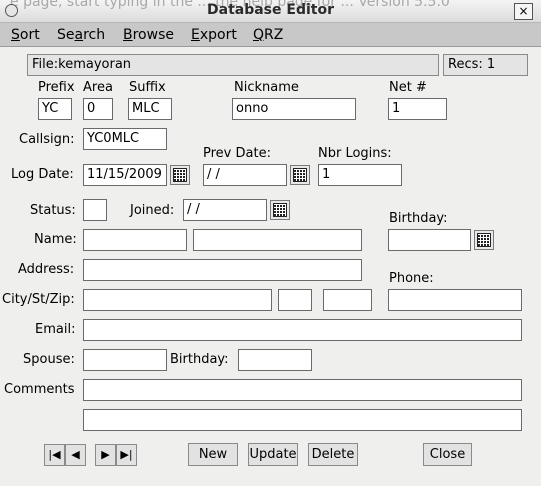  What do you see at coordinates (177, 300) in the screenshot?
I see `city-field` at bounding box center [177, 300].